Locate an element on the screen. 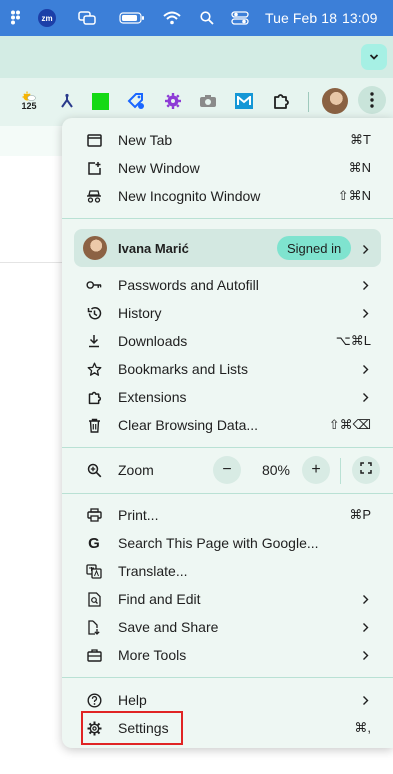 The height and width of the screenshot is (774, 393). menu-item-label: New Incognito Window is located at coordinates (189, 196).